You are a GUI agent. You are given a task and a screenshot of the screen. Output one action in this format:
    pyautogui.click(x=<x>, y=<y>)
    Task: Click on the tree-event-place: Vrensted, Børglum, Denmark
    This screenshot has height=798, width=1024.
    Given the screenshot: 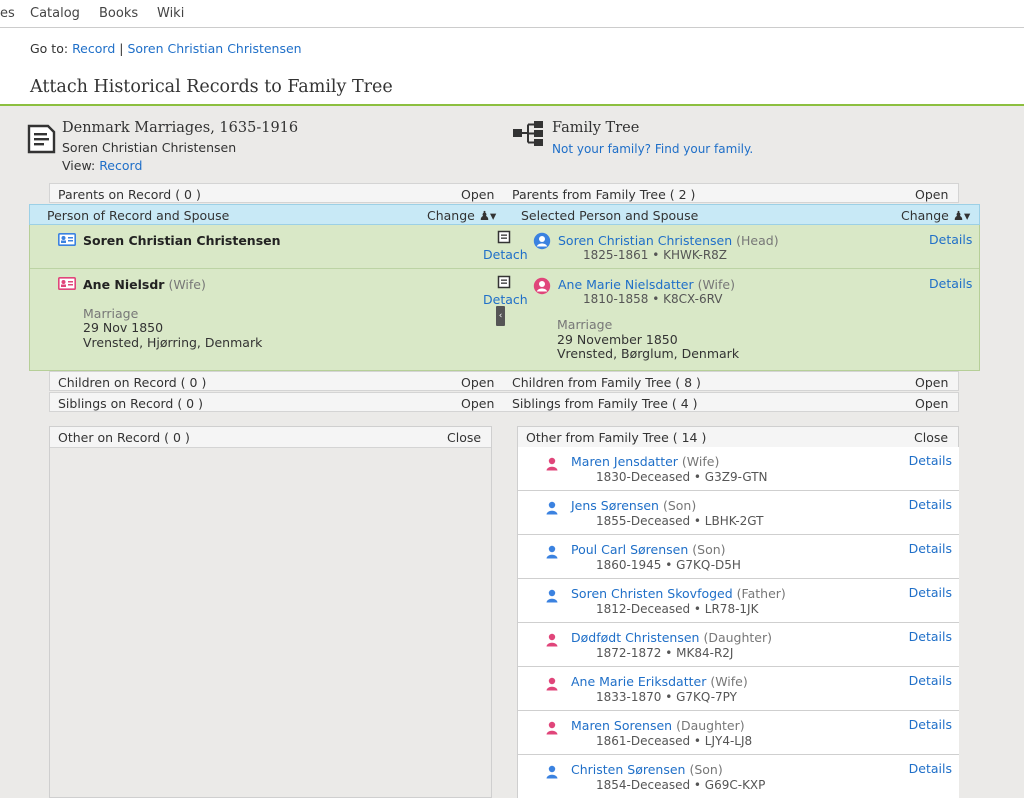 What is the action you would take?
    pyautogui.click(x=648, y=353)
    